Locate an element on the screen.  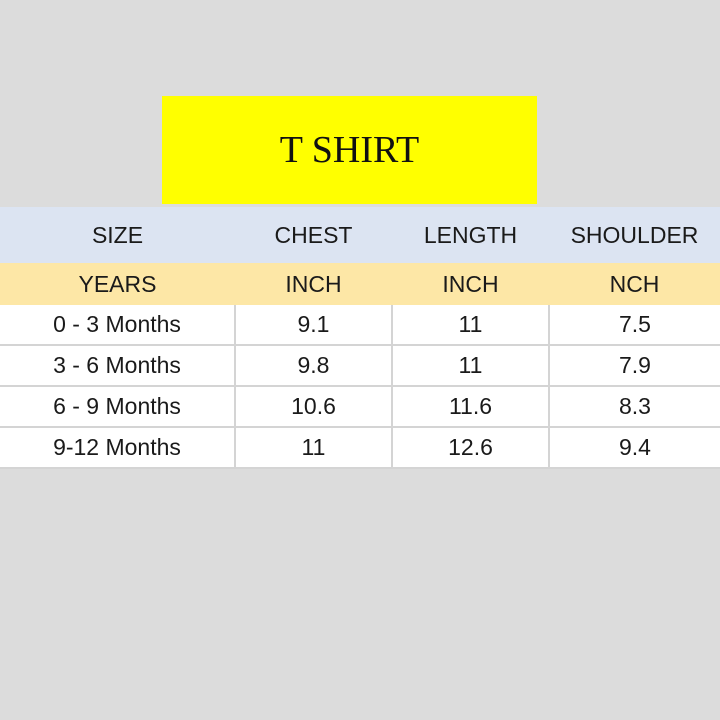
header-row: SIZE CHEST LENGTH SHOULDER is located at coordinates (360, 235).